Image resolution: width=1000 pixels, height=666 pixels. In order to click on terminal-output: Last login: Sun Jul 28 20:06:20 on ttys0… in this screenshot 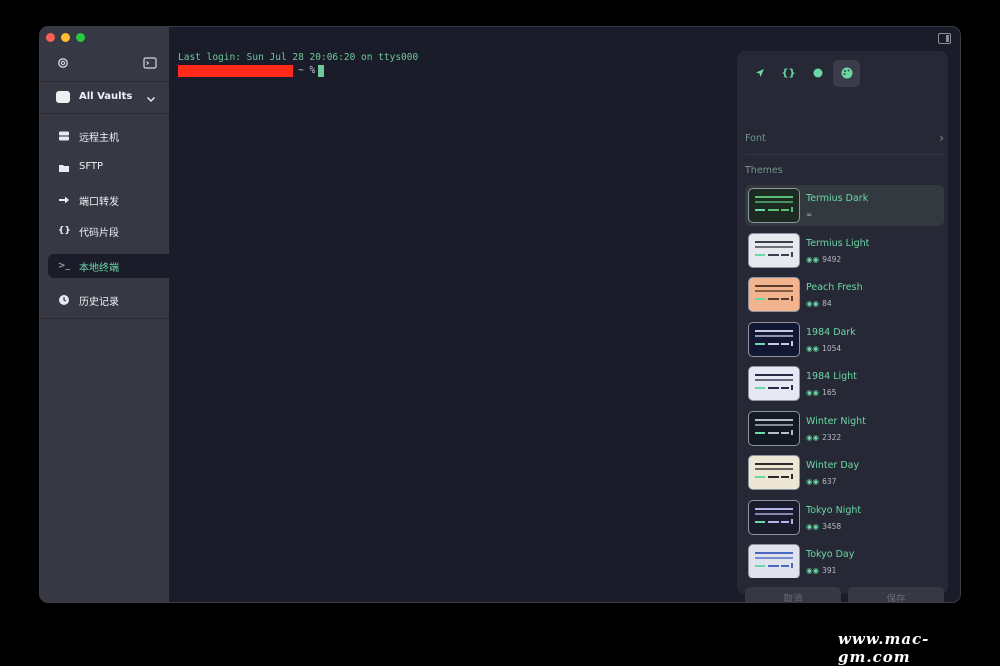, I will do `click(298, 64)`.